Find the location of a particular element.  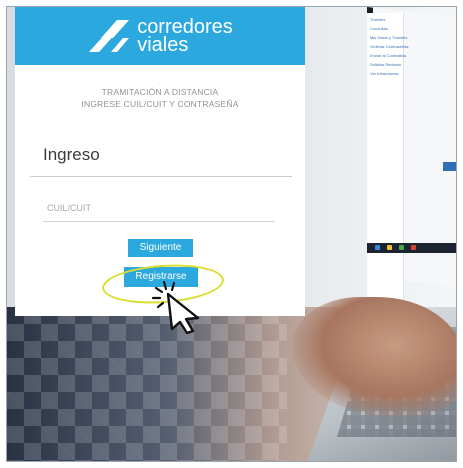

laptop-sidebar-item: Ordenar Contraseñas is located at coordinates (389, 46).